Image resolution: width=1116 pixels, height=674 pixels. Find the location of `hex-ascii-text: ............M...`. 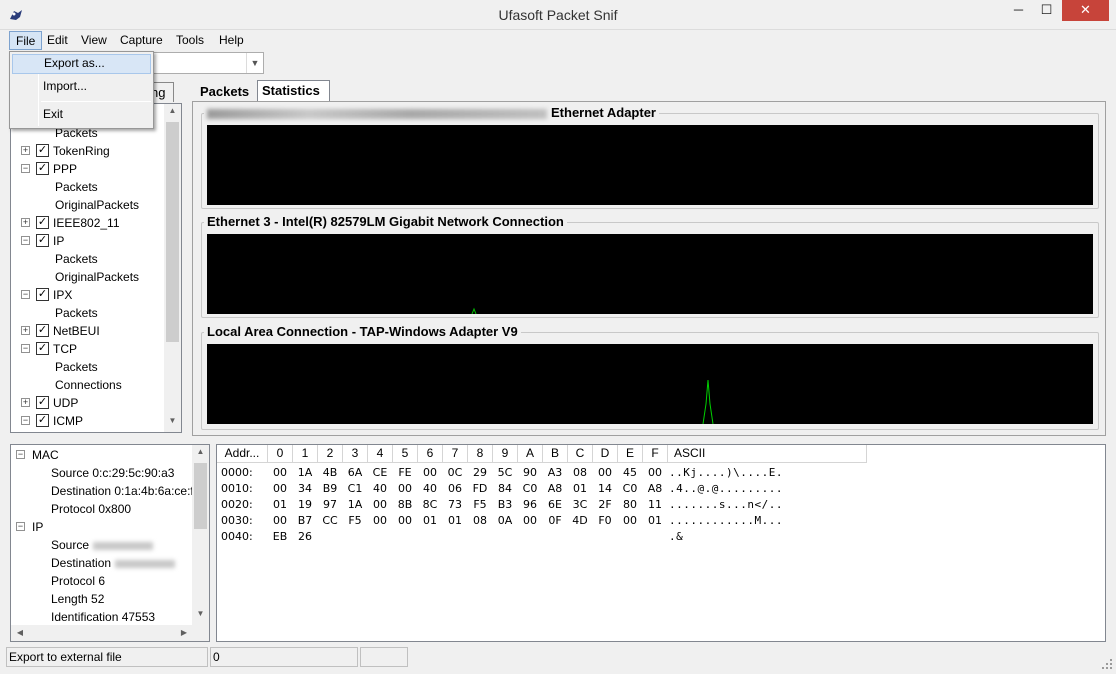

hex-ascii-text: ............M... is located at coordinates (726, 521).